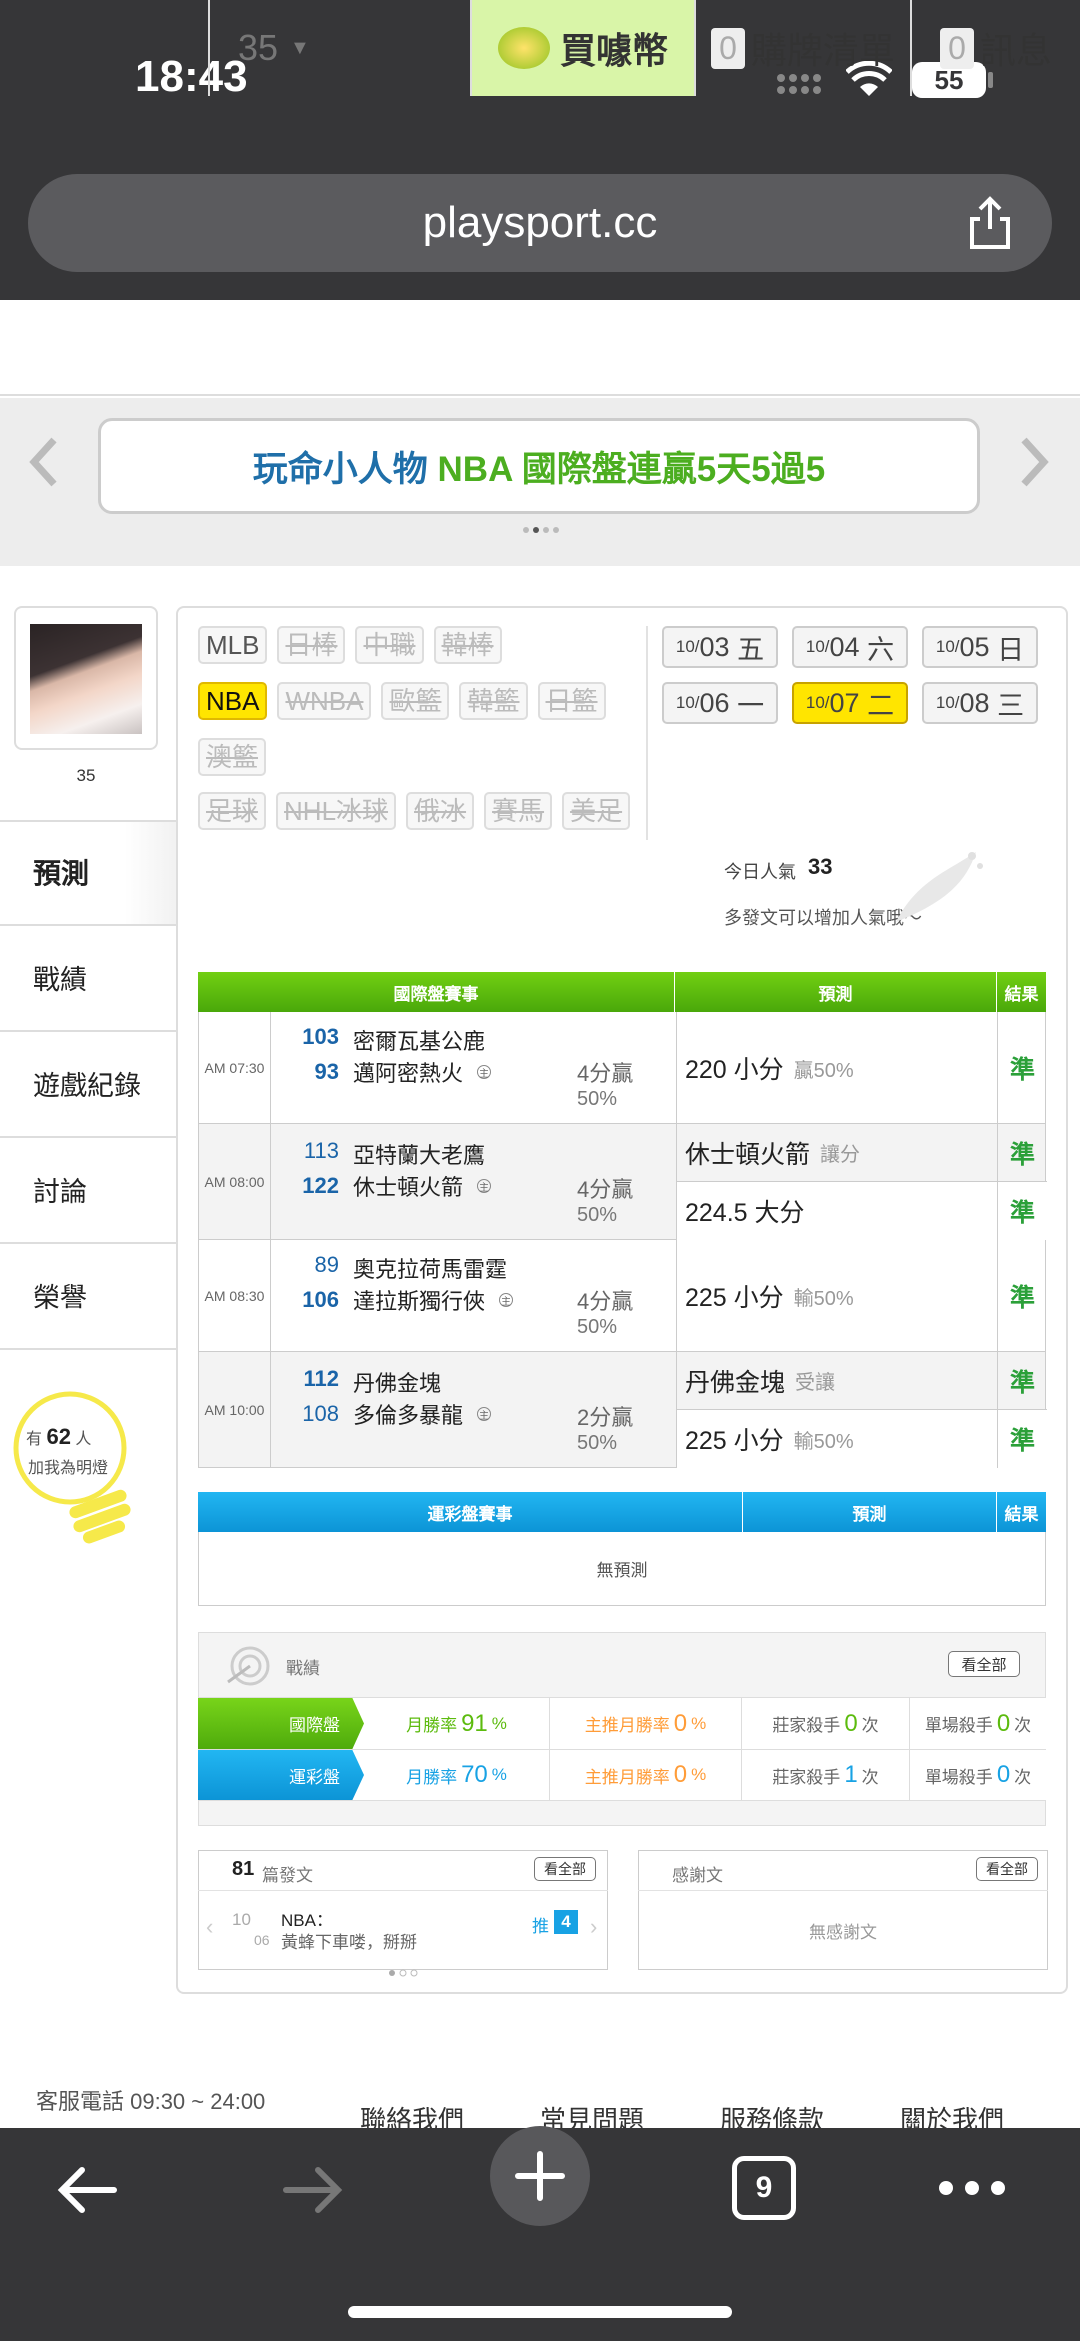  I want to click on prediction-cell: 丹佛金塊 受讓, so click(837, 1381).